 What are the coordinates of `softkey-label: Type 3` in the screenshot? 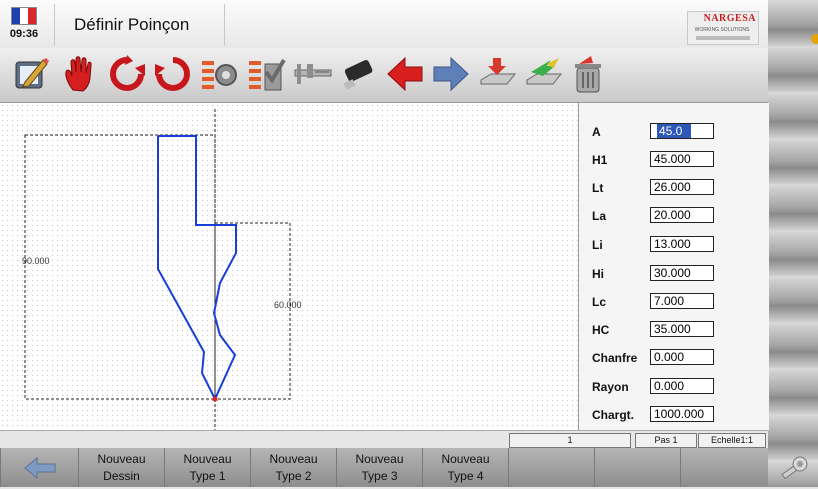 It's located at (379, 475).